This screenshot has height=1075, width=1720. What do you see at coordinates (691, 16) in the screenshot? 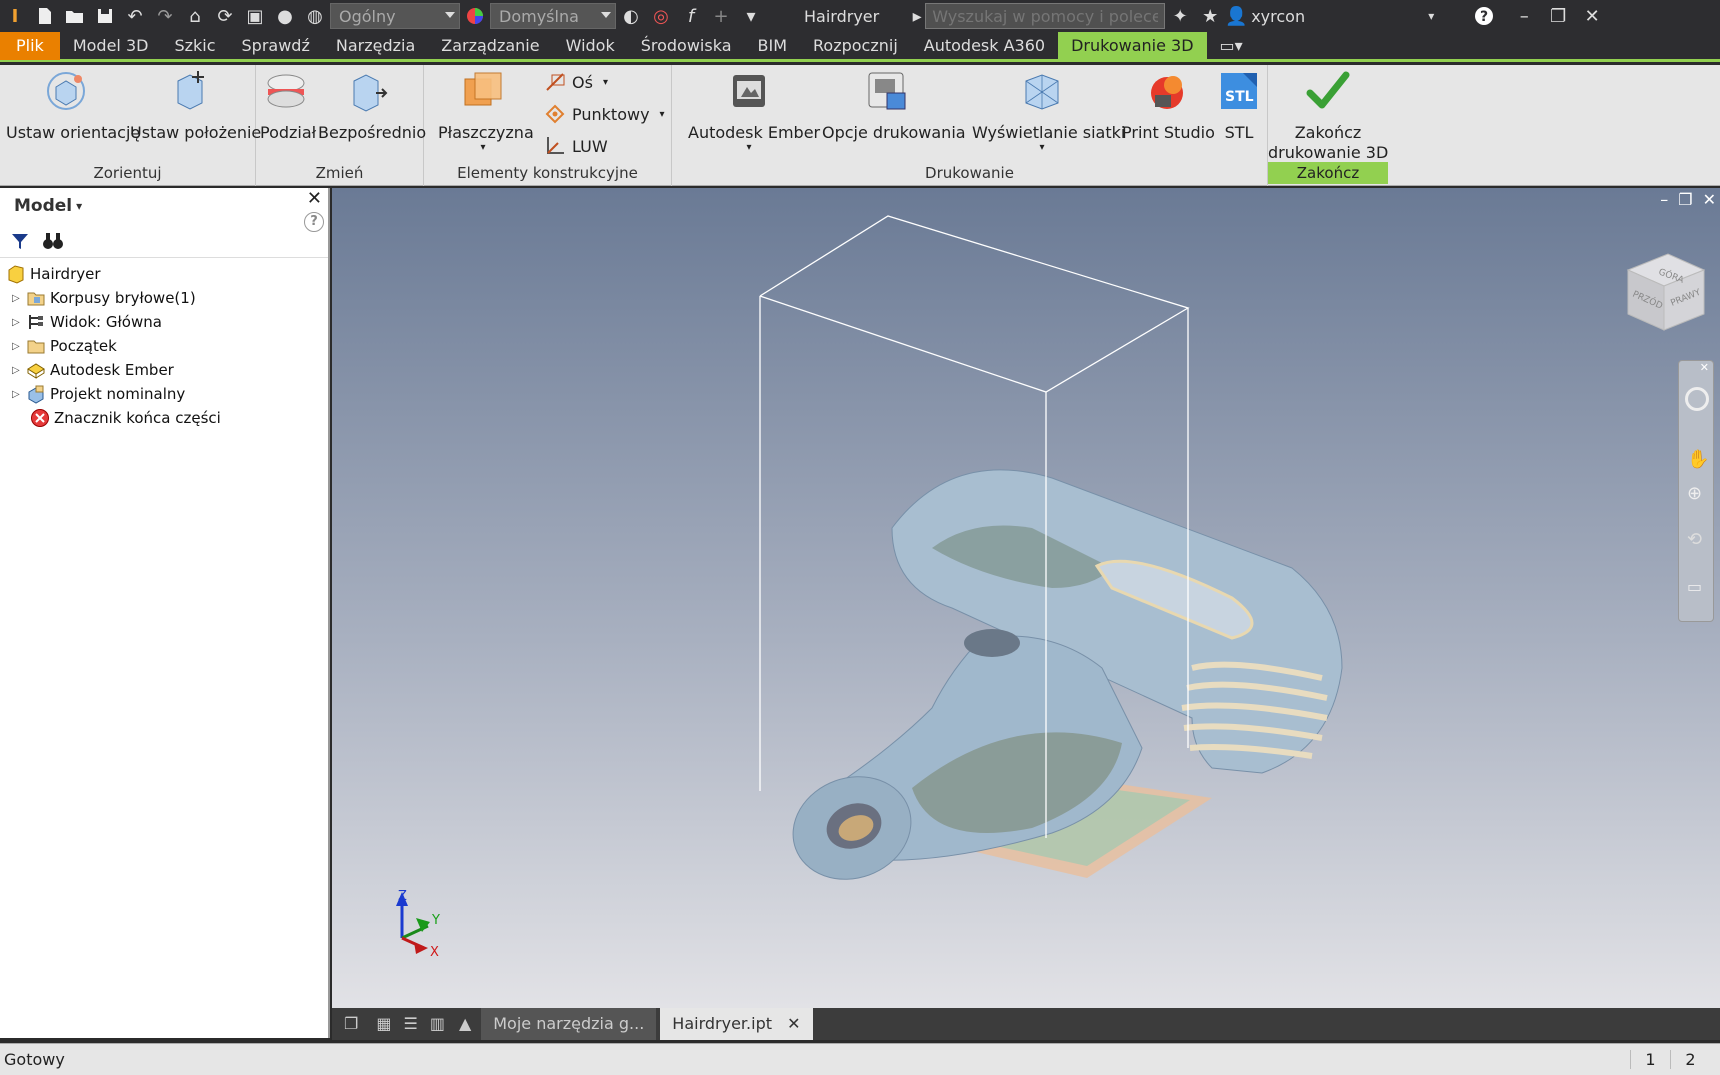
I see `function-icon: f` at bounding box center [691, 16].